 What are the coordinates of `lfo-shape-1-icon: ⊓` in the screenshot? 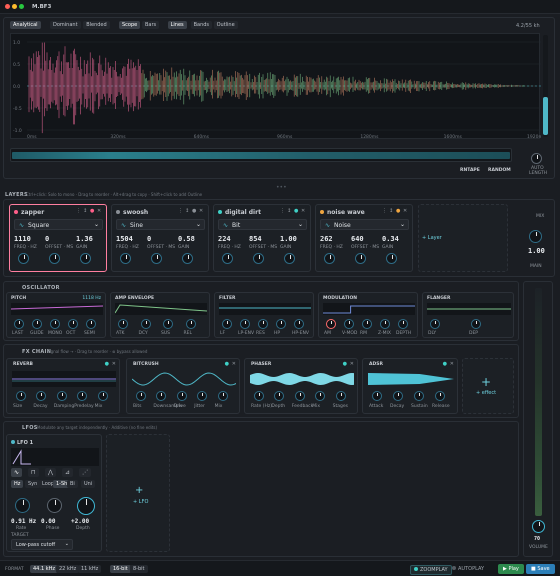 It's located at (33, 472).